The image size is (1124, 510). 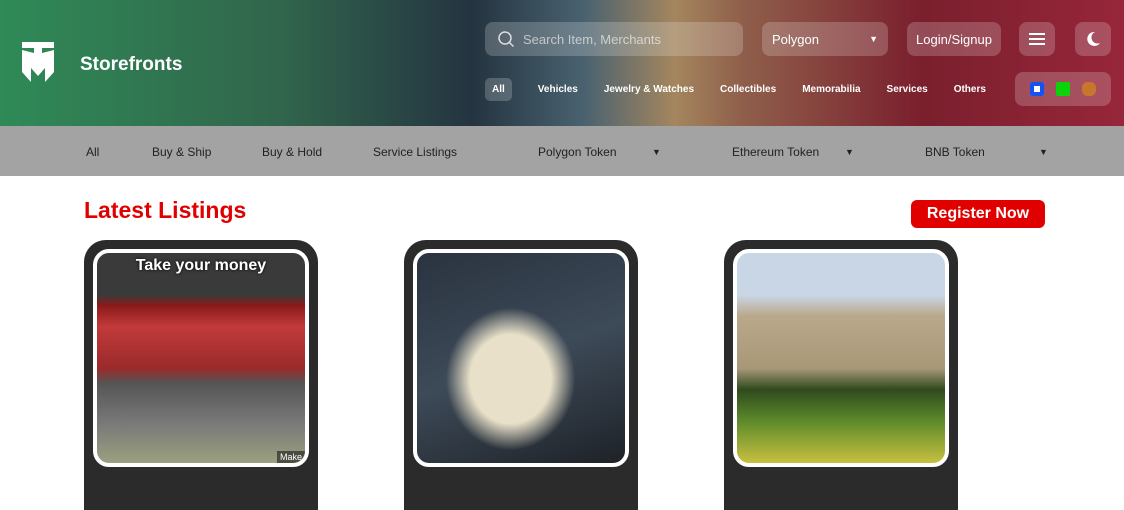 I want to click on network-selected: Polygon, so click(x=795, y=39).